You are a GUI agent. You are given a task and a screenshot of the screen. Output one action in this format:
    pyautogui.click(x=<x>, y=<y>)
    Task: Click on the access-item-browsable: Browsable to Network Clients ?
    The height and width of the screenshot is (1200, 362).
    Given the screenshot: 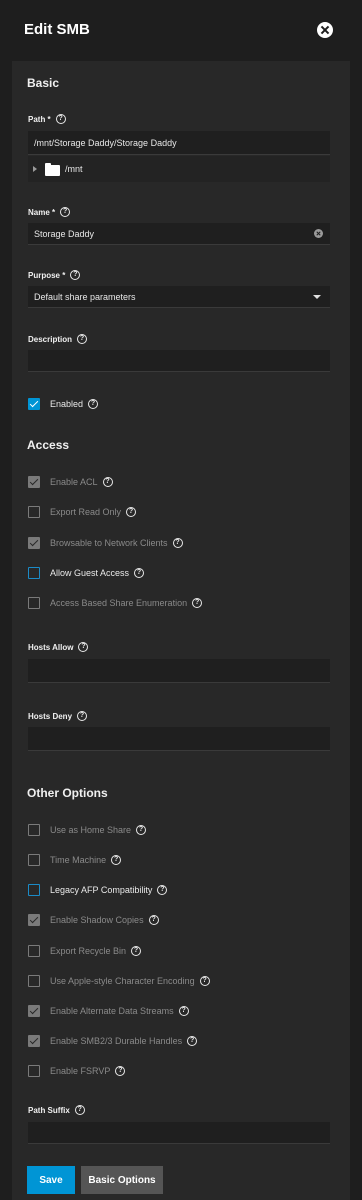 What is the action you would take?
    pyautogui.click(x=105, y=543)
    